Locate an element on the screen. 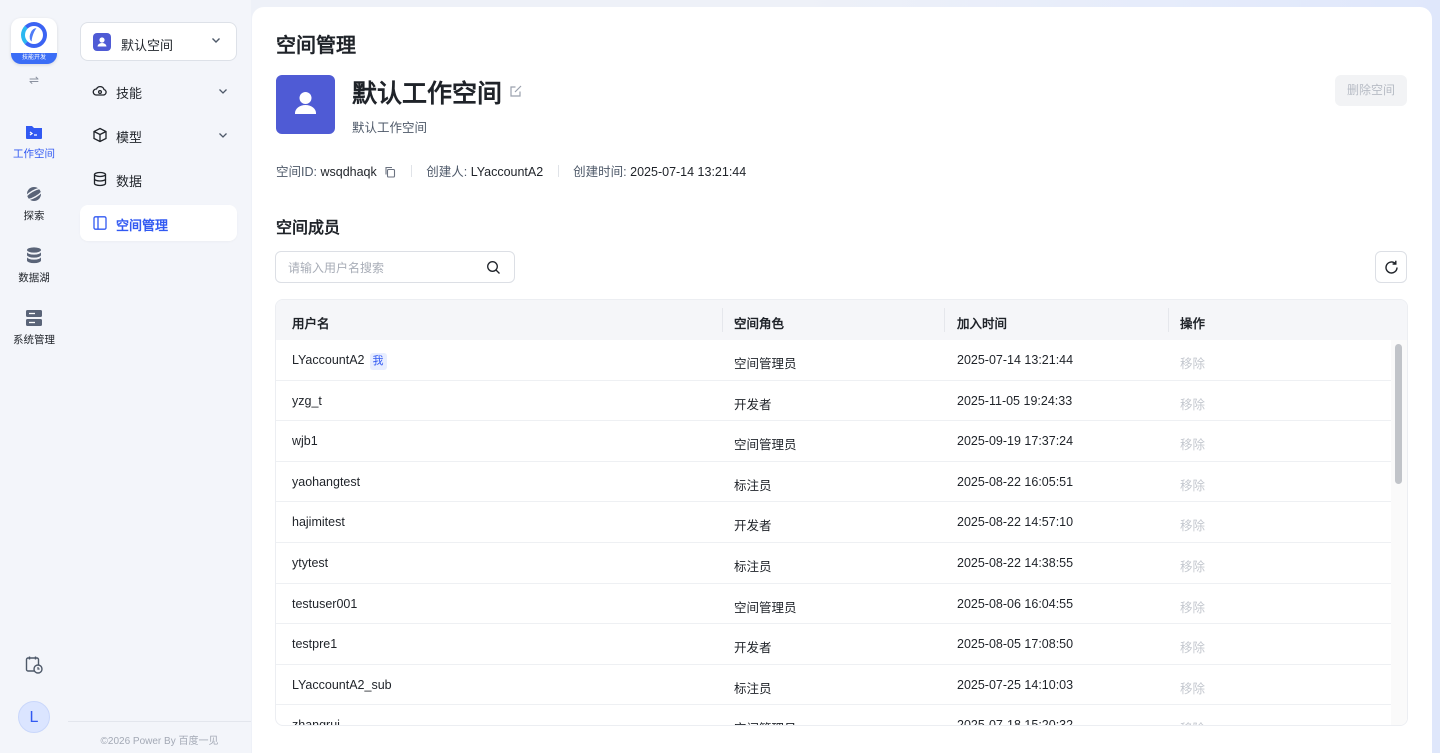 This screenshot has width=1440, height=753. members-section-title: 空间成员 is located at coordinates (308, 228).